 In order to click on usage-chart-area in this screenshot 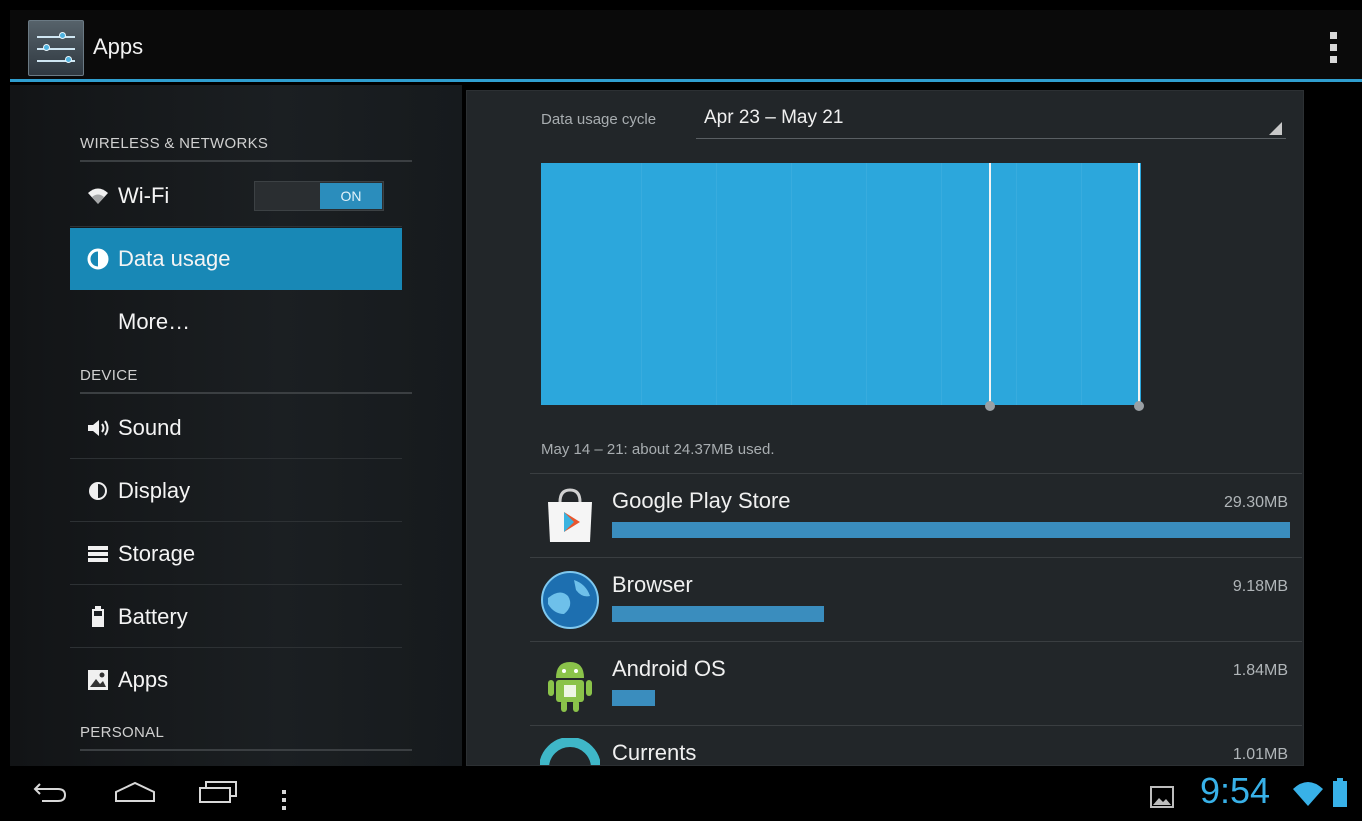, I will do `click(841, 284)`.